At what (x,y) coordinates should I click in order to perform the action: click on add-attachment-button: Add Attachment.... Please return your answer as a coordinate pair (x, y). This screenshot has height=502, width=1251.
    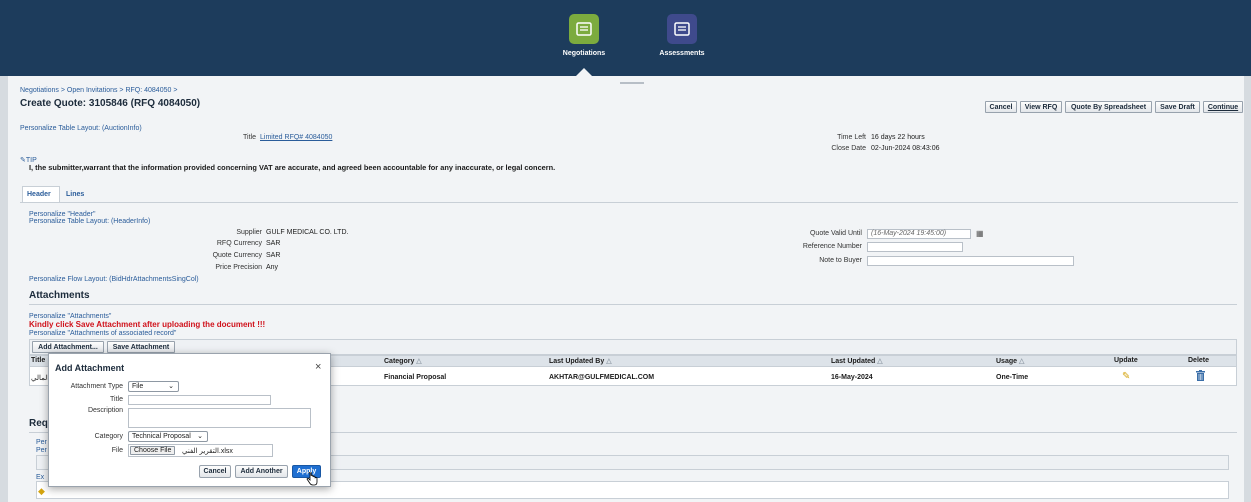
    Looking at the image, I should click on (68, 347).